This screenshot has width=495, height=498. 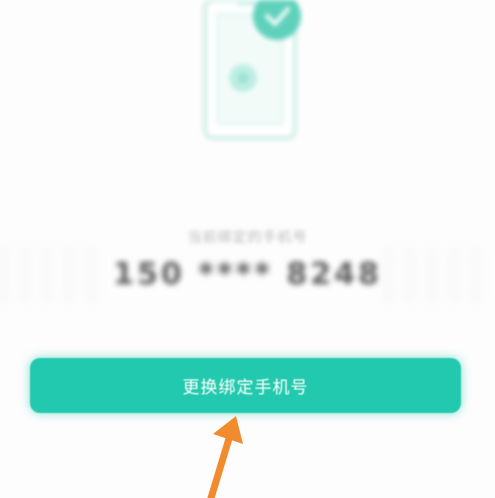 I want to click on phone-illustration-icon, so click(x=252, y=70).